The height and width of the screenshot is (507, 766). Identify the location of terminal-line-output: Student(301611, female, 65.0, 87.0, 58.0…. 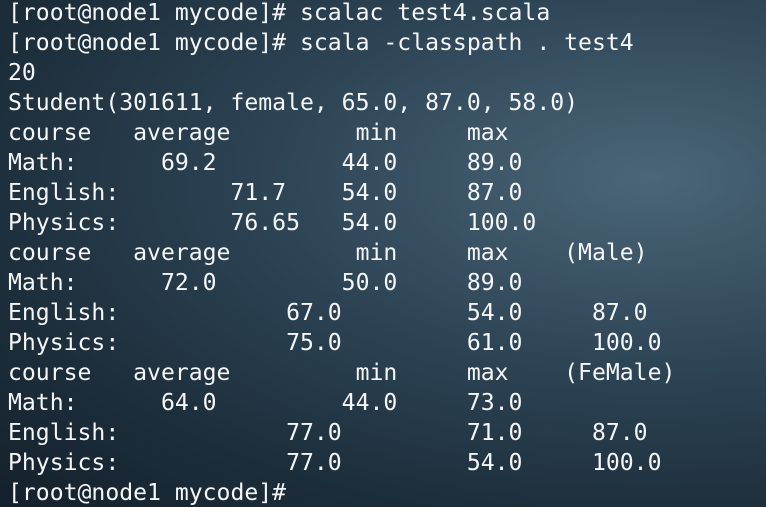
(293, 103).